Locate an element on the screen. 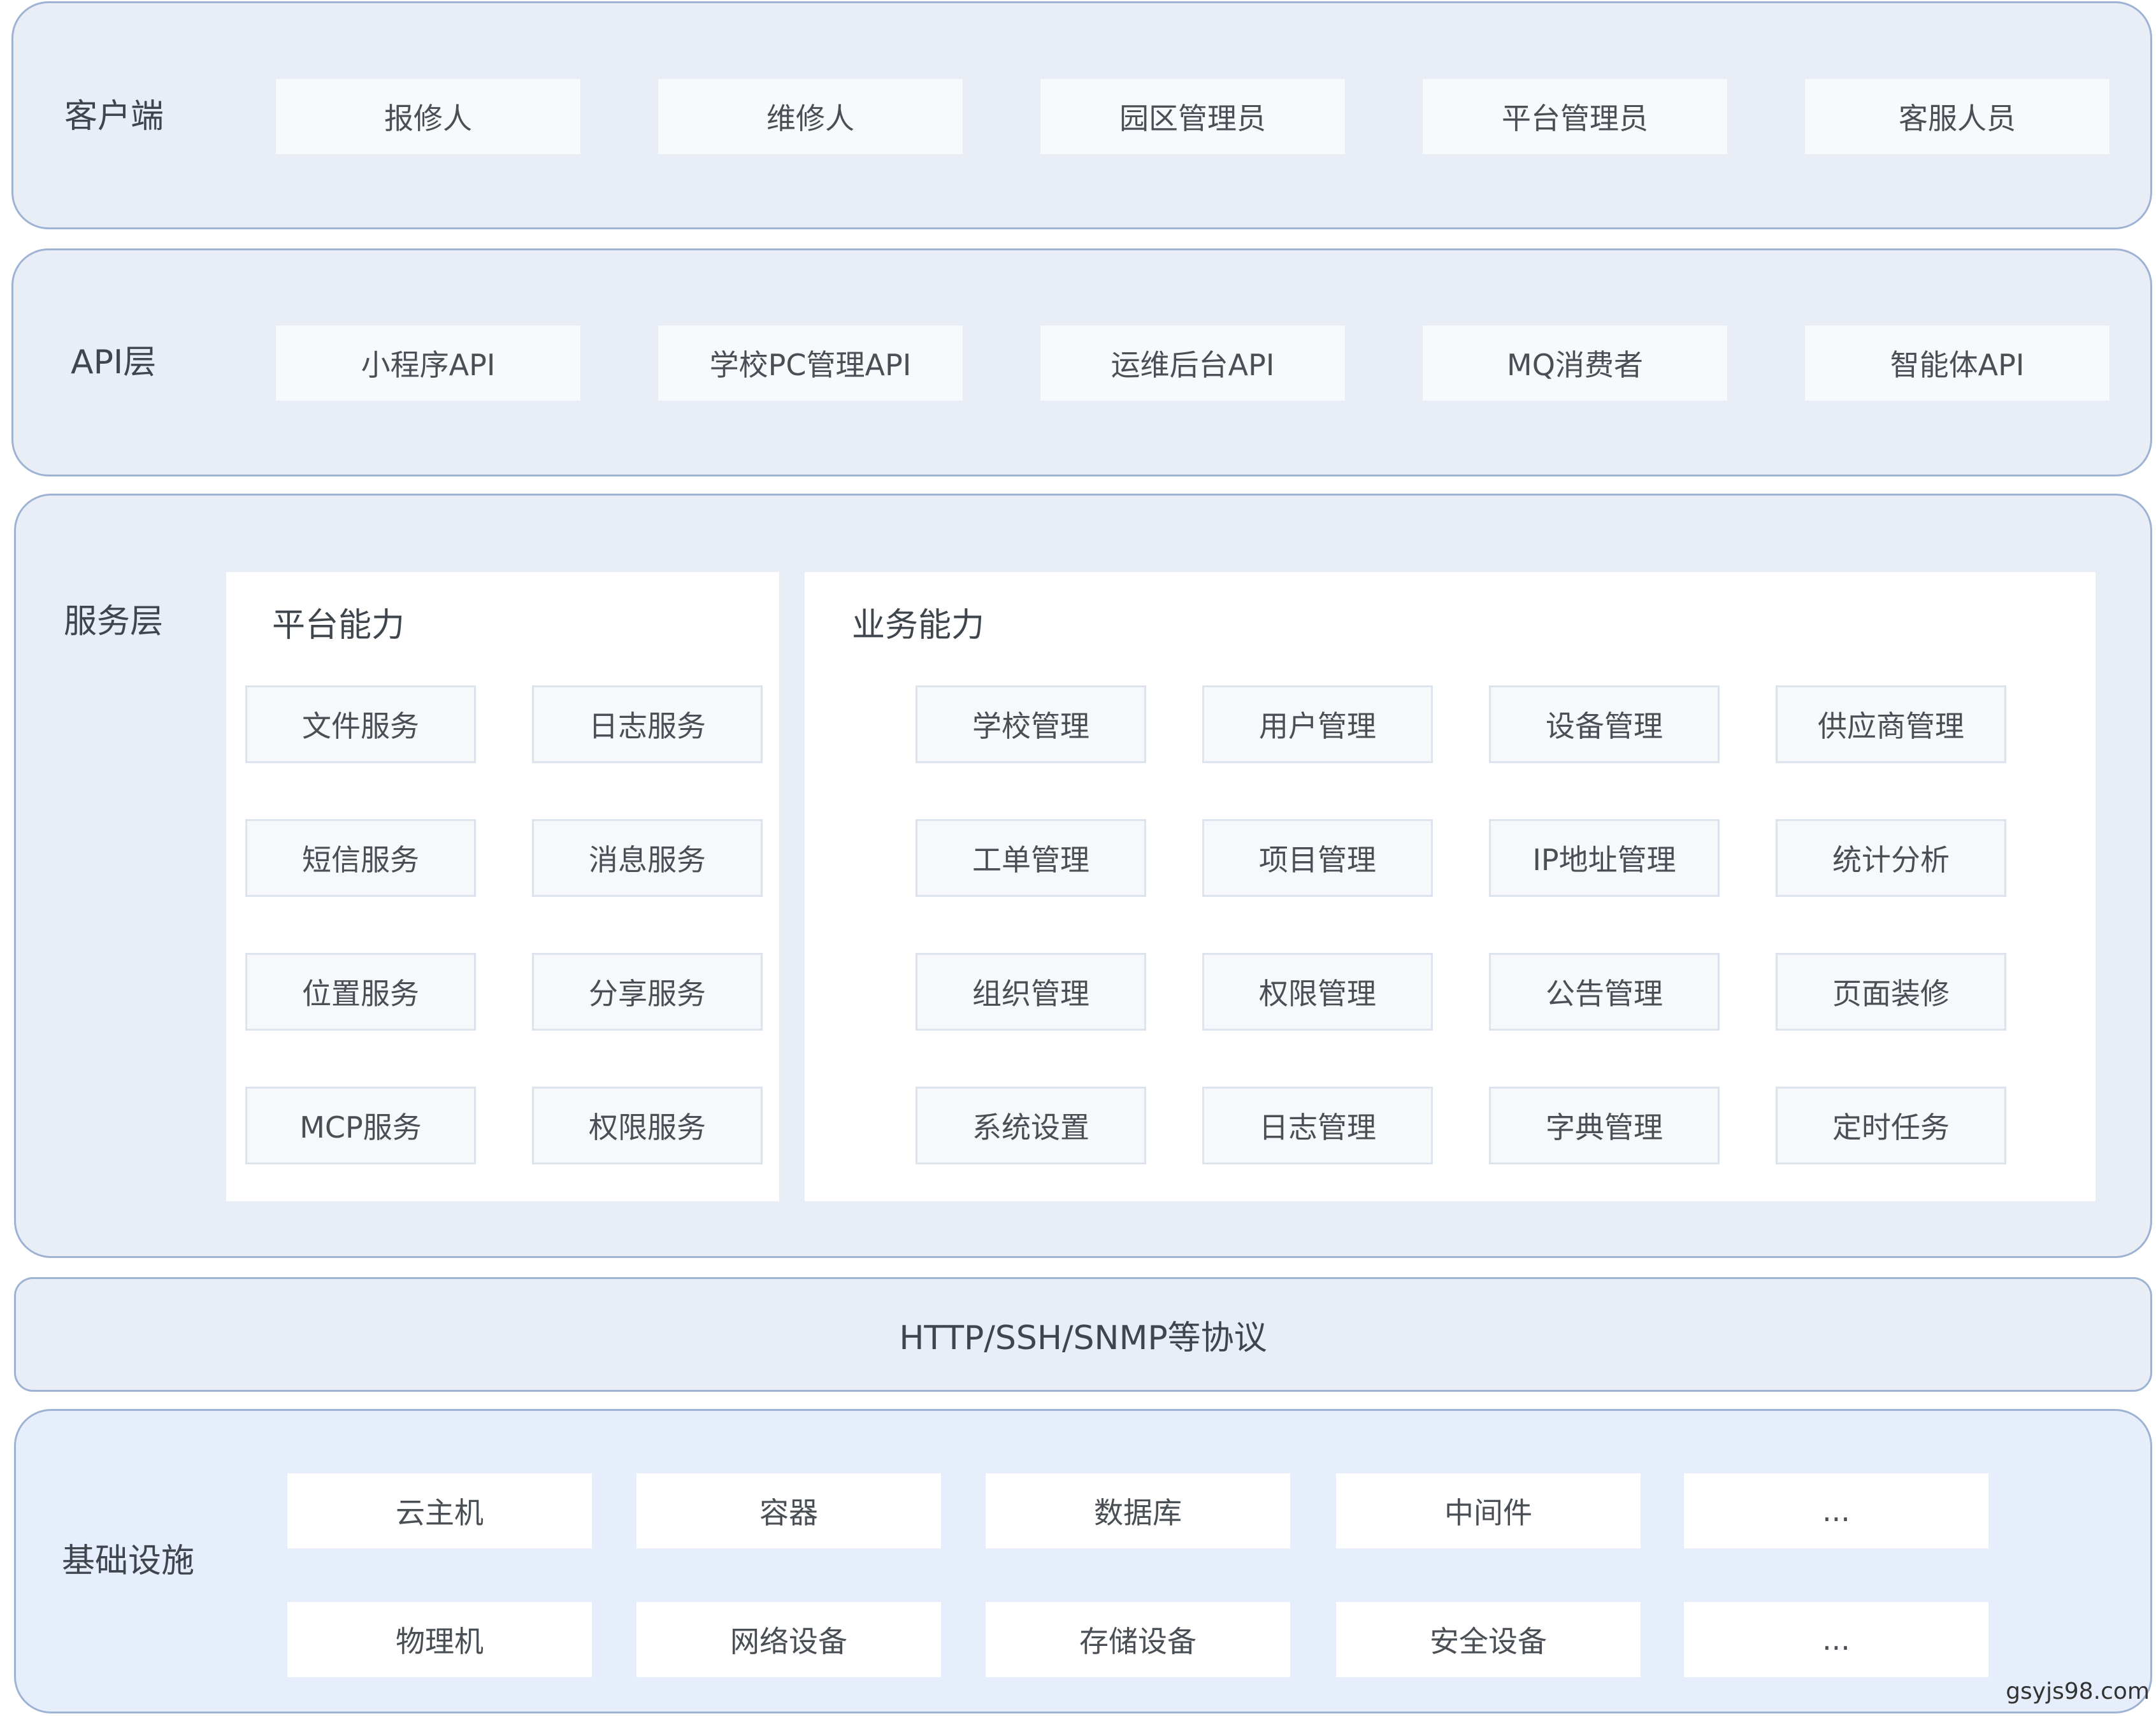 The image size is (2156, 1716). infra-item-security-device: 安全设备 is located at coordinates (1488, 1639).